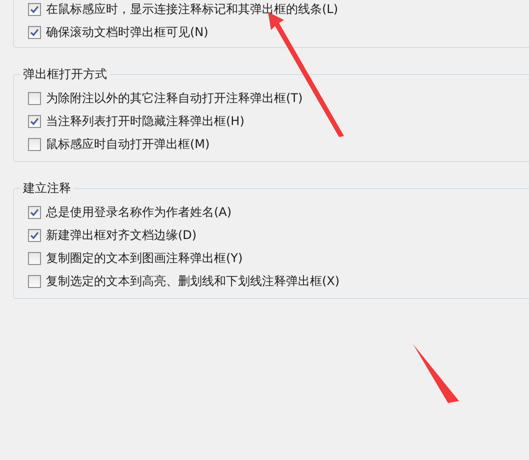  What do you see at coordinates (193, 281) in the screenshot?
I see `option-label: 复制选定的文本到高亮、删划线和下划线注释弹出框(X)` at bounding box center [193, 281].